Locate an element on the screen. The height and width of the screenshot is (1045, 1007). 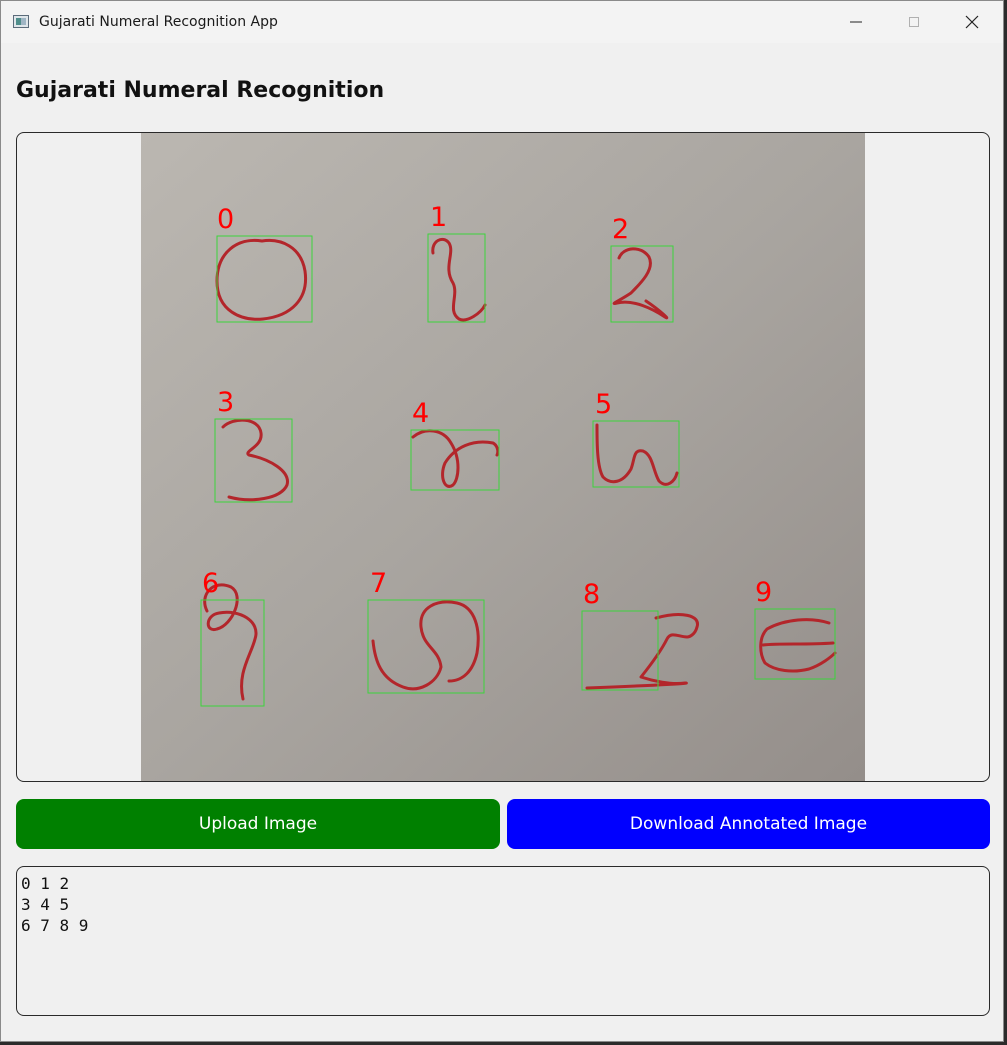
detection-label: 2 is located at coordinates (620, 229).